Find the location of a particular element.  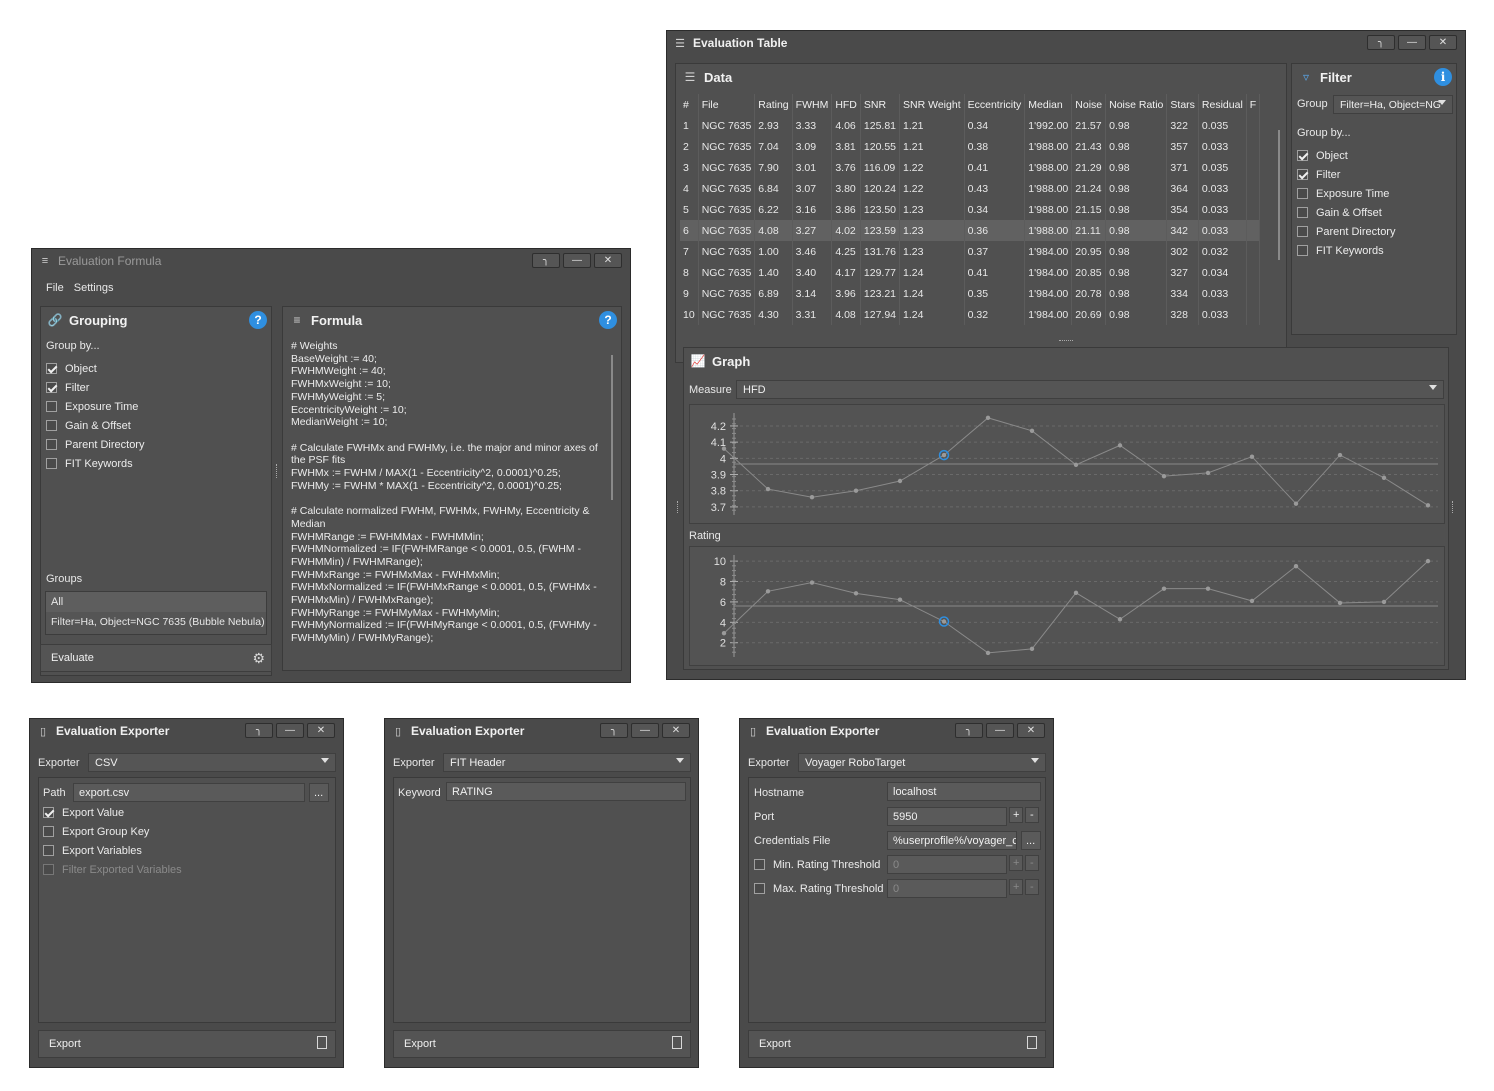

column-header: Noise is located at coordinates (1089, 104).